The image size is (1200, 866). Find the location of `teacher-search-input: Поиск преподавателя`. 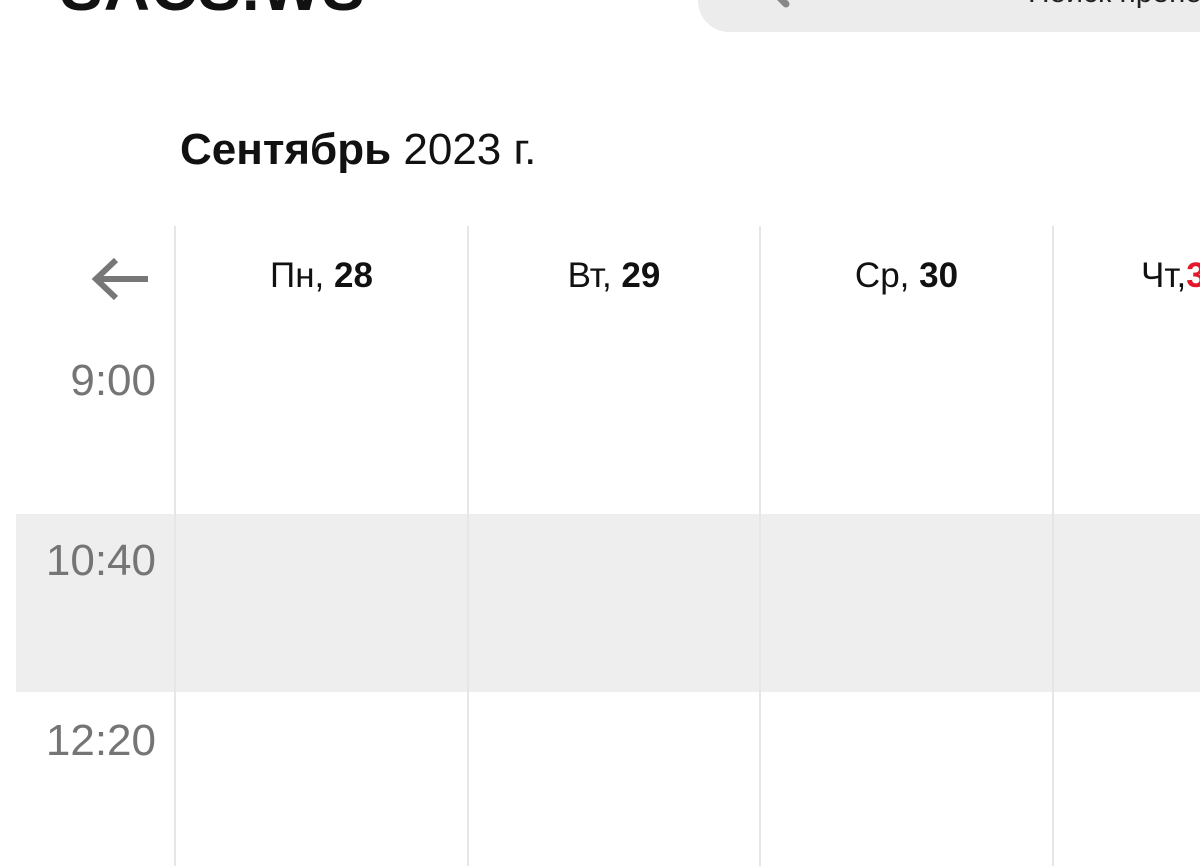

teacher-search-input: Поиск преподавателя is located at coordinates (949, 16).